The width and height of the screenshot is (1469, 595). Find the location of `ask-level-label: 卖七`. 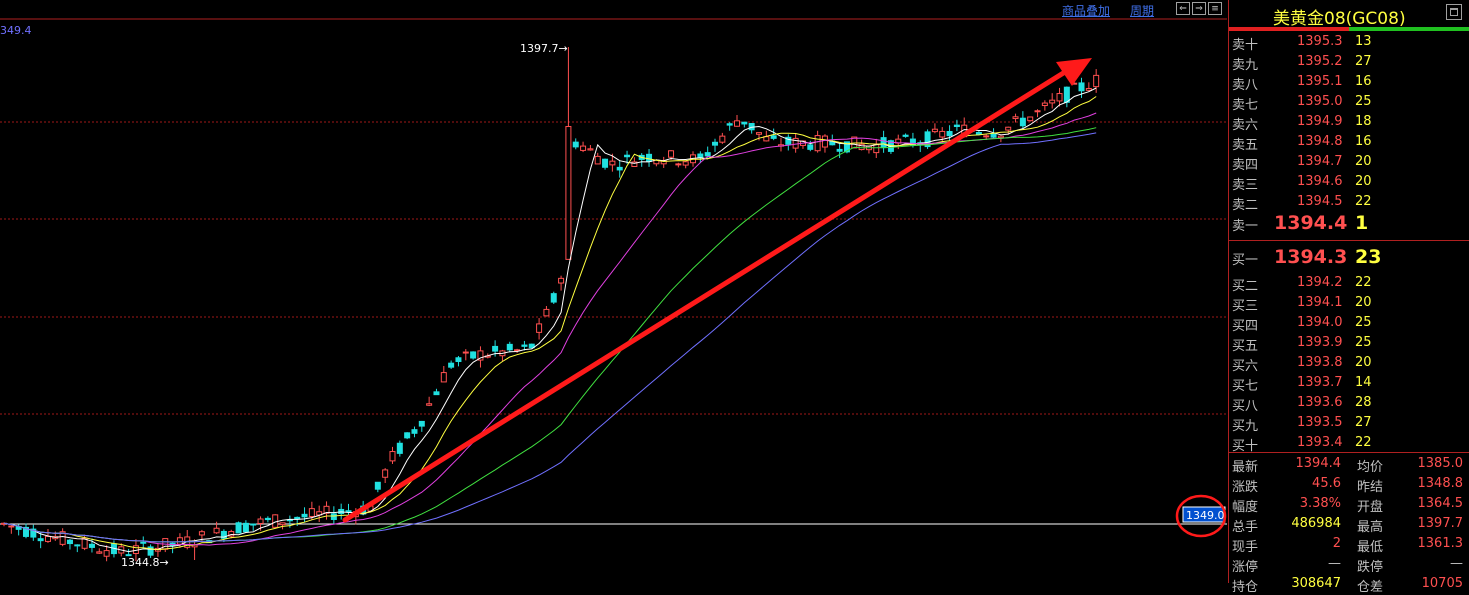

ask-level-label: 卖七 is located at coordinates (1245, 105).